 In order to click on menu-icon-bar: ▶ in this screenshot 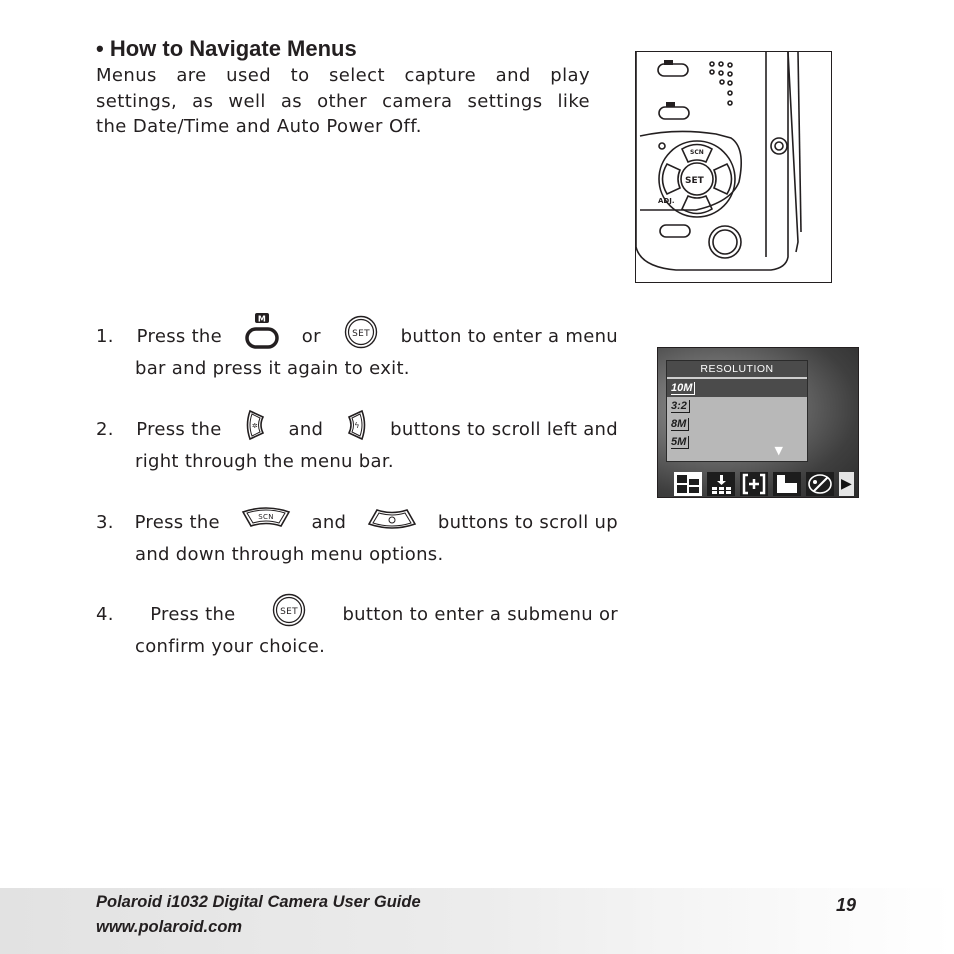, I will do `click(764, 484)`.